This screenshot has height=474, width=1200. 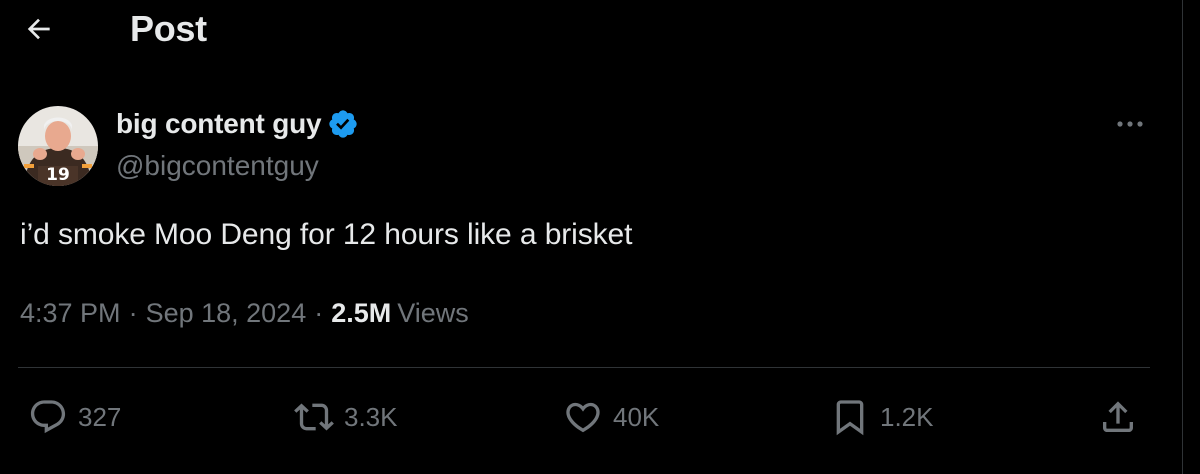 I want to click on arrow-left-icon, so click(x=39, y=31).